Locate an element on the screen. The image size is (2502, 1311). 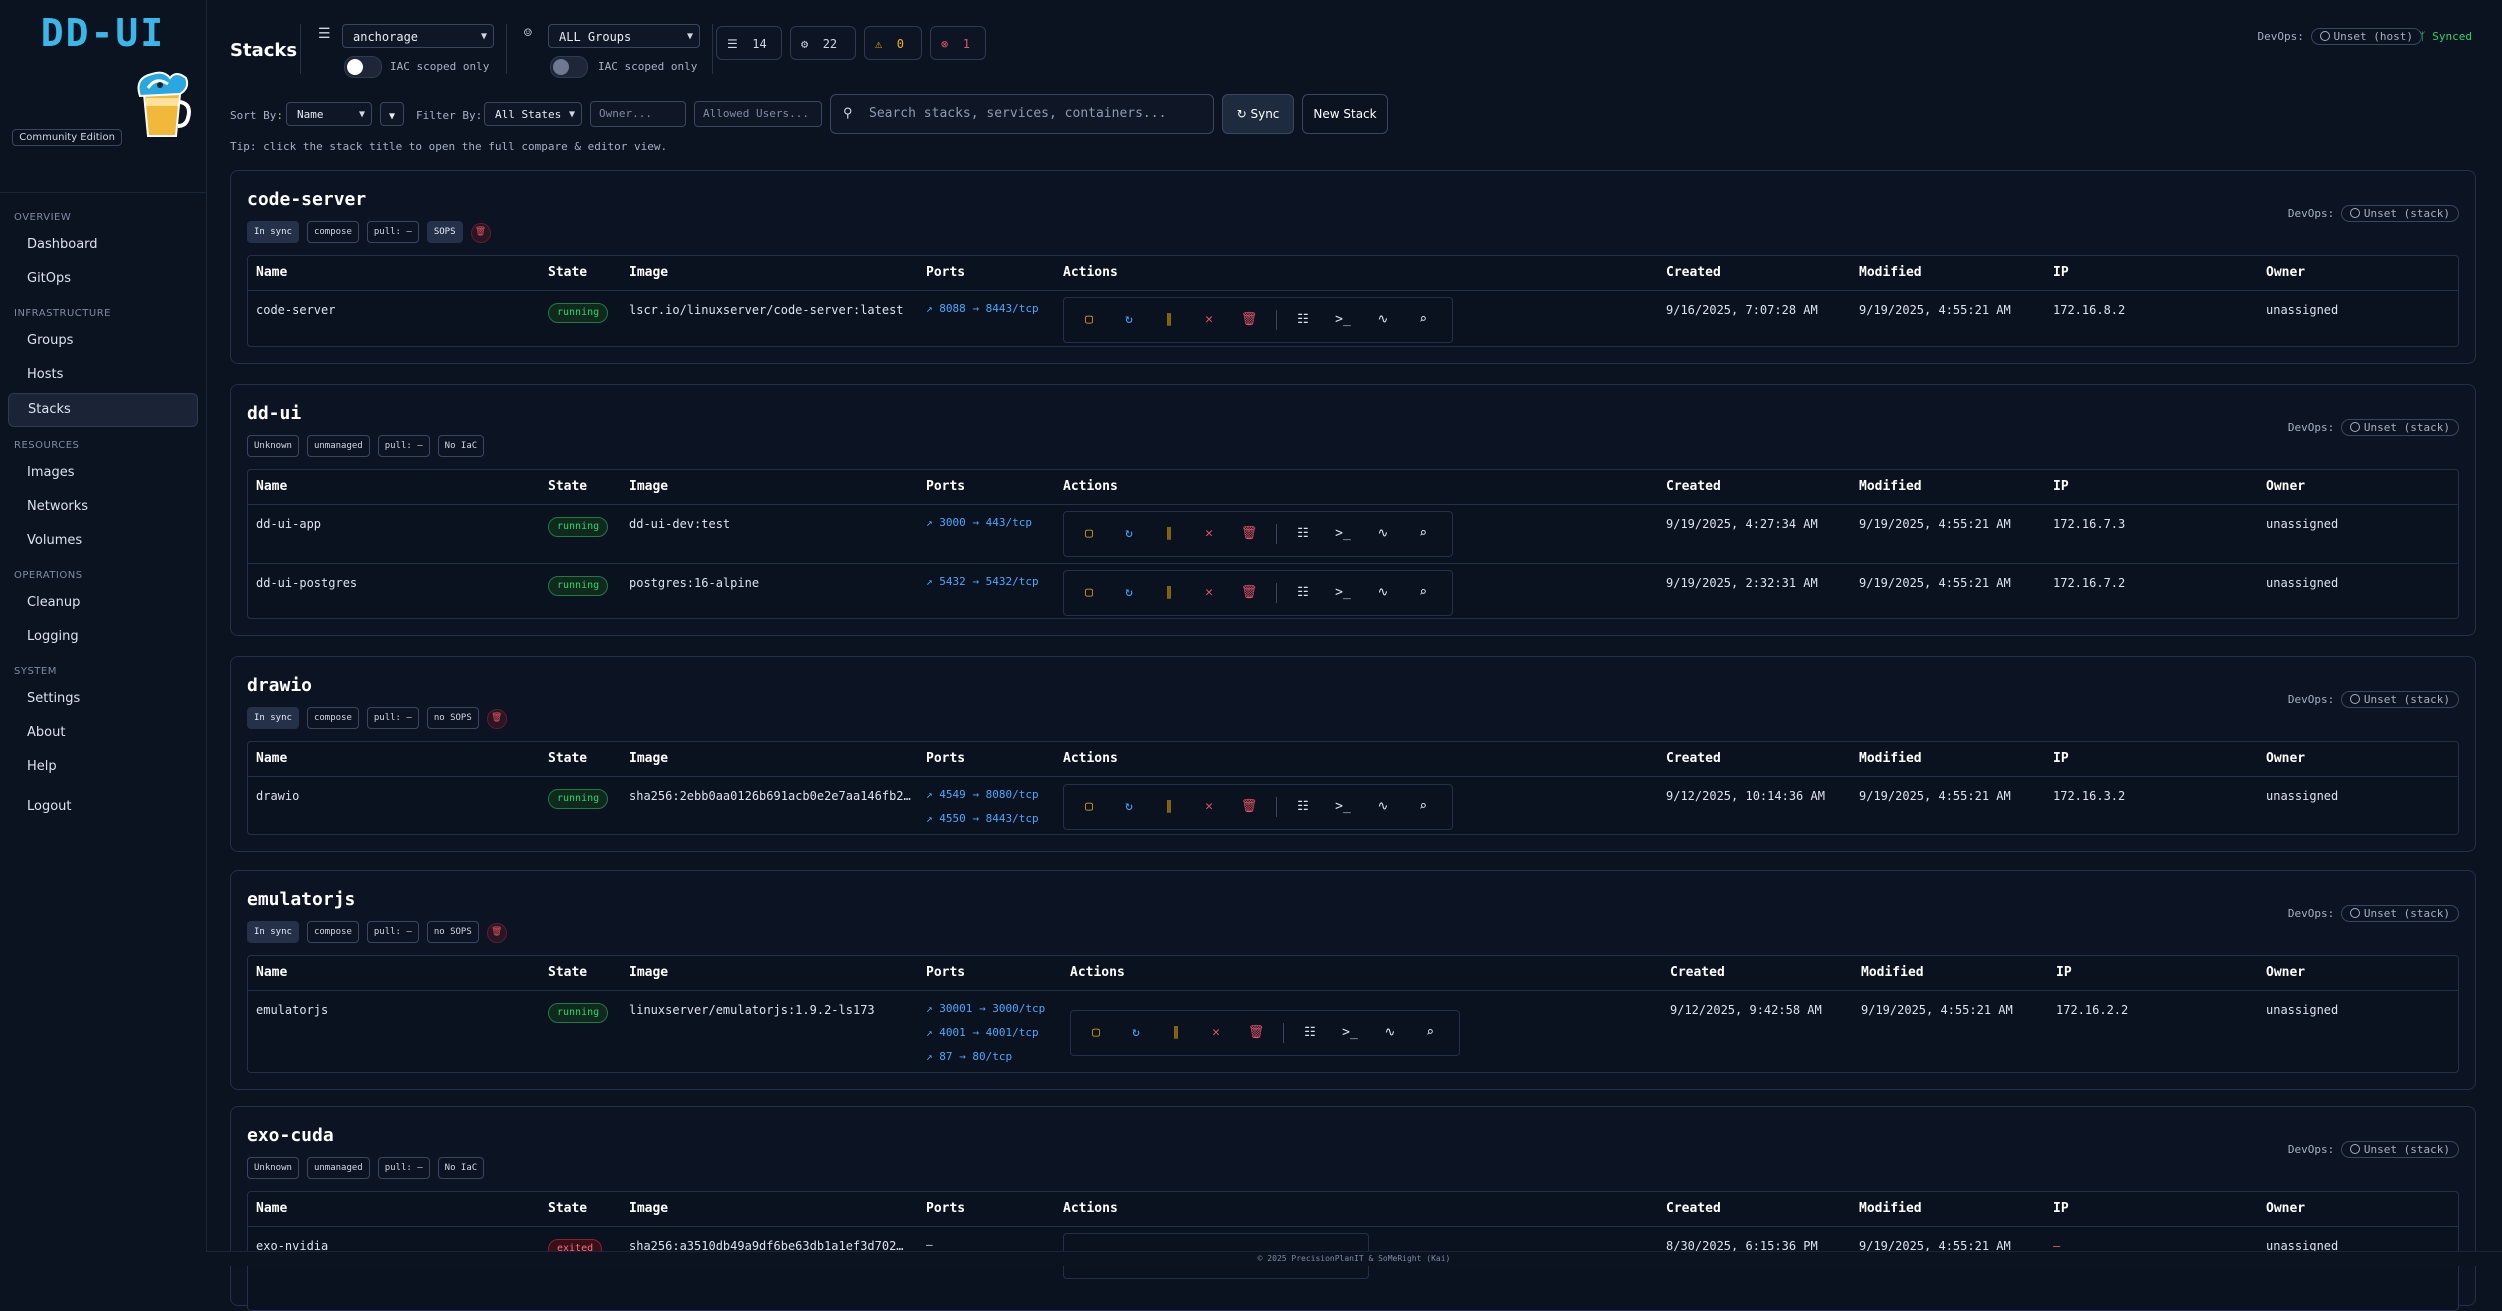
nav-item-about: About is located at coordinates (103, 733).